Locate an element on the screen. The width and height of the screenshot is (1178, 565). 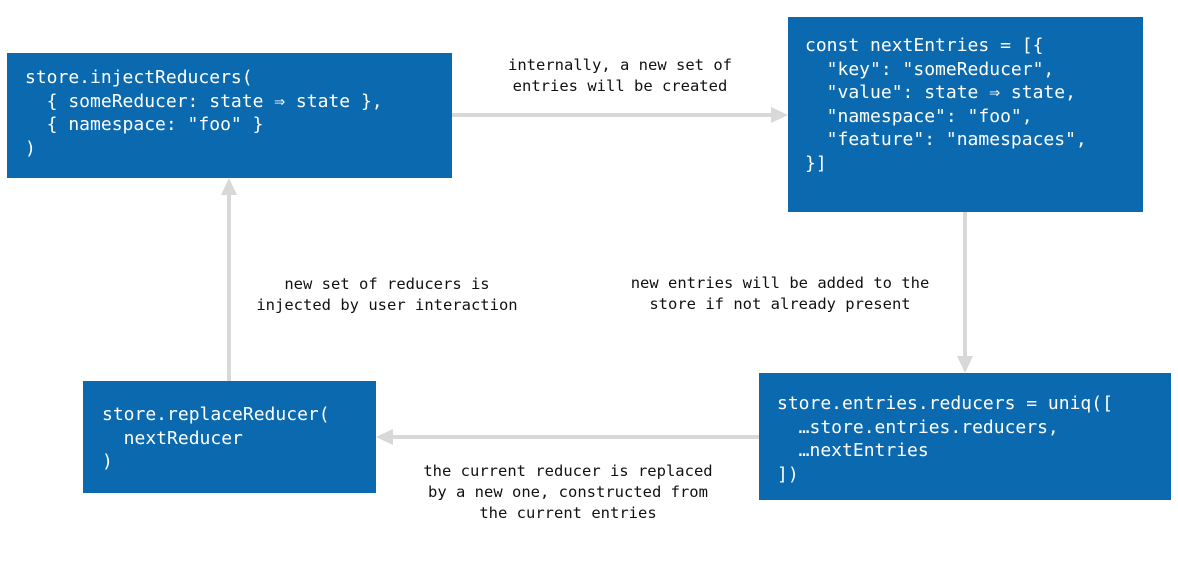
replace-reducer-box: store.replaceReducer( nextReducer ) is located at coordinates (229, 437).